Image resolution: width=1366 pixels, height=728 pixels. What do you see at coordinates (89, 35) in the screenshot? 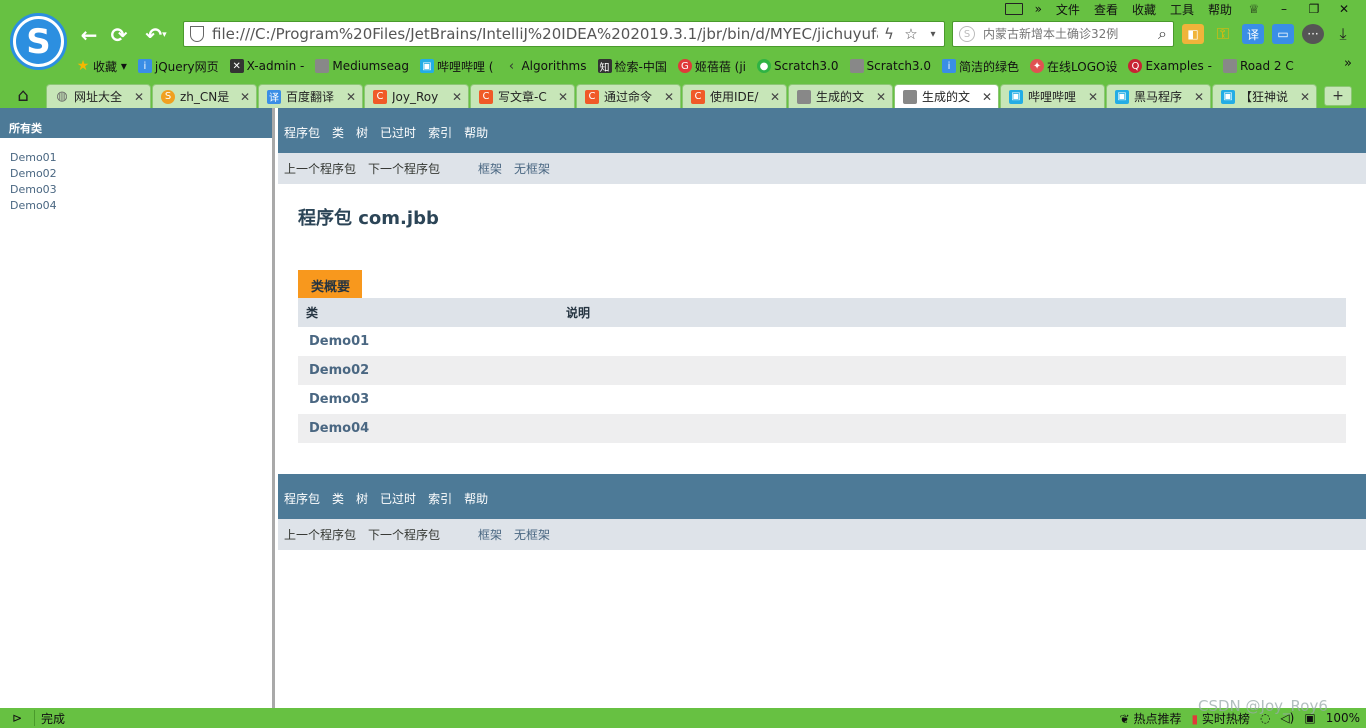
I see `back-icon: ←` at bounding box center [89, 35].